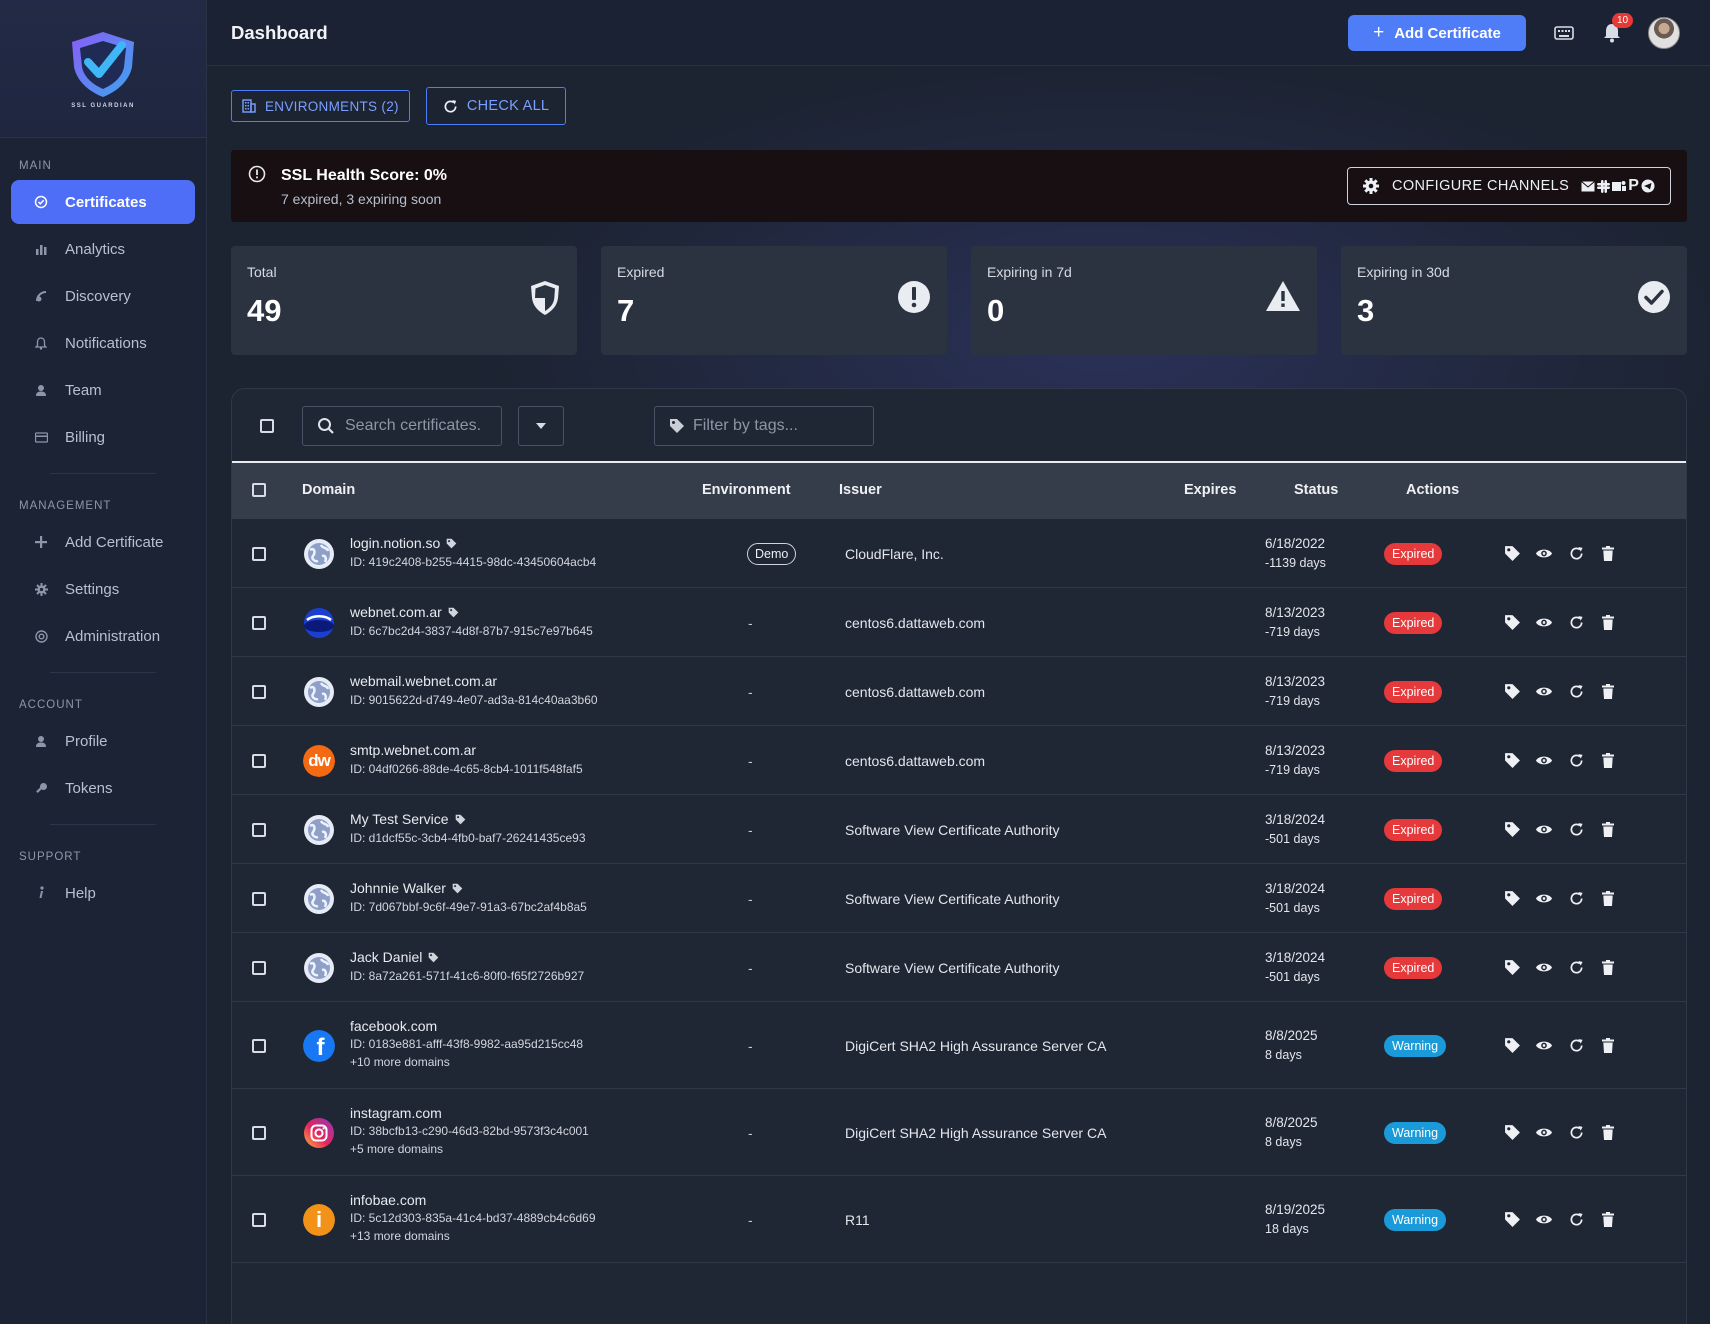 The image size is (1710, 1324). I want to click on domain-name: My Test Service, so click(399, 819).